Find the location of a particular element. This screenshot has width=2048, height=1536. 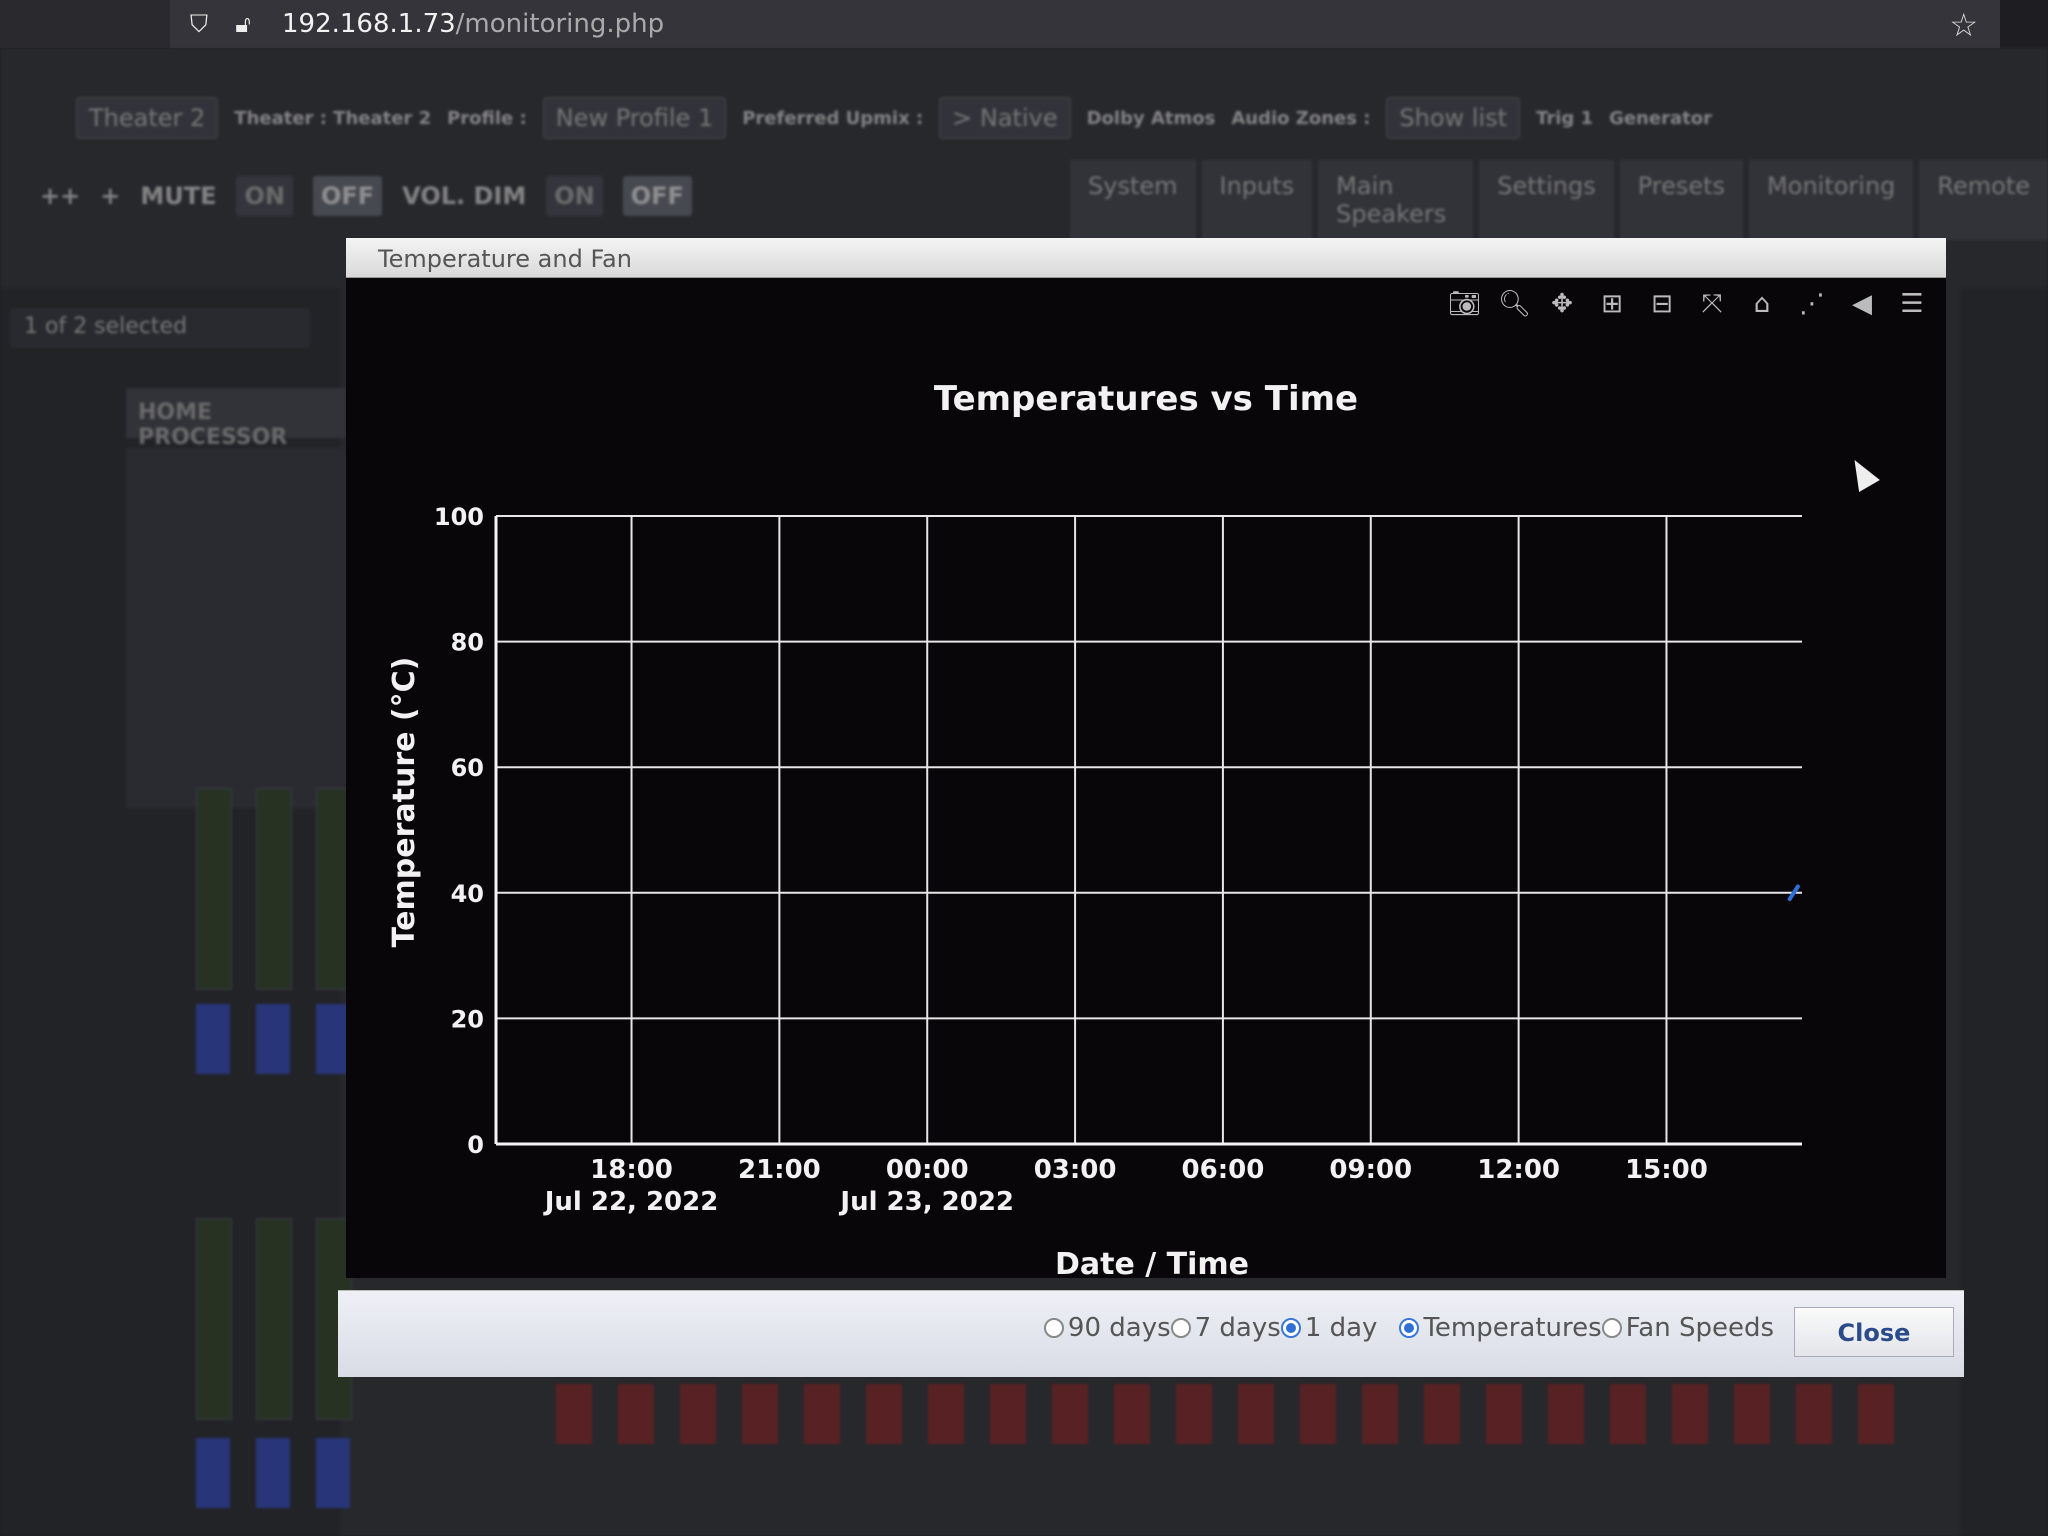

insecure-lock-icon: 🔓︎ is located at coordinates (243, 24).